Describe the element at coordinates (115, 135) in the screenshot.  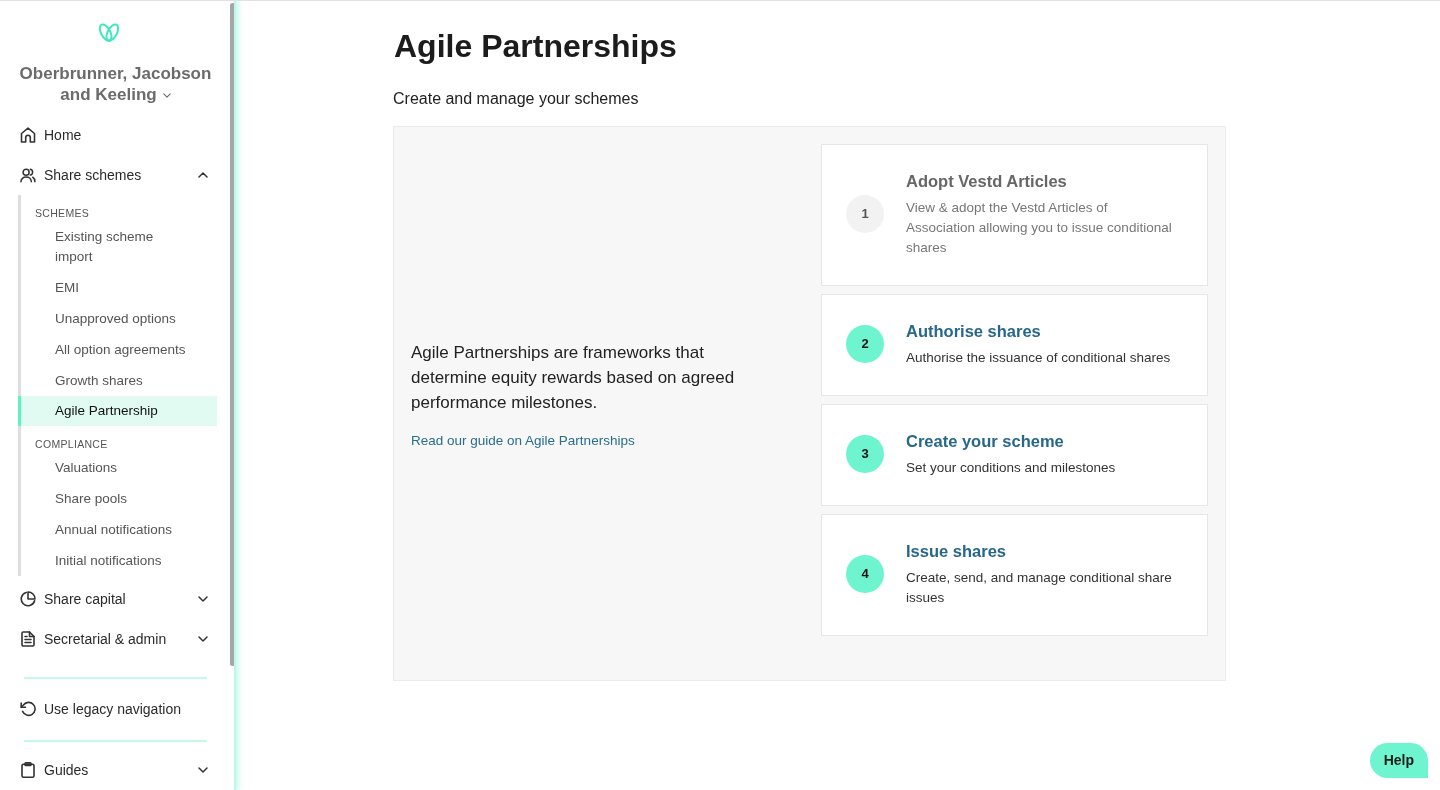
I see `nav-item: Home` at that location.